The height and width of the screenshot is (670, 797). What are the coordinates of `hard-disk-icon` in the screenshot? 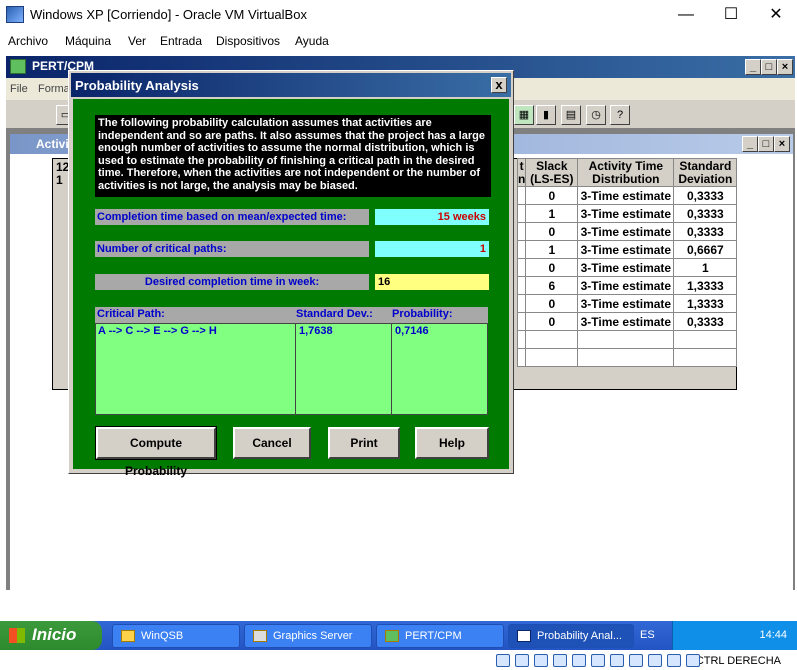 It's located at (503, 660).